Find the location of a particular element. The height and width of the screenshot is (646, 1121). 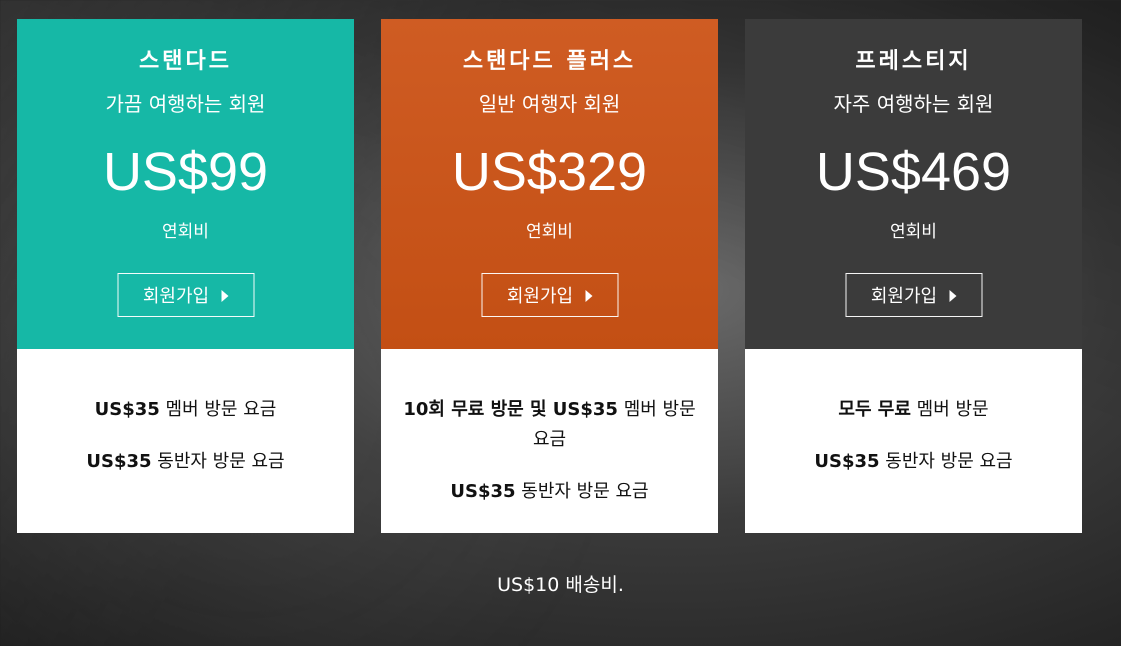

benefit-member-visit: 10회 무료 방문 및 US$35 멤버 방문 요금 is located at coordinates (549, 425).